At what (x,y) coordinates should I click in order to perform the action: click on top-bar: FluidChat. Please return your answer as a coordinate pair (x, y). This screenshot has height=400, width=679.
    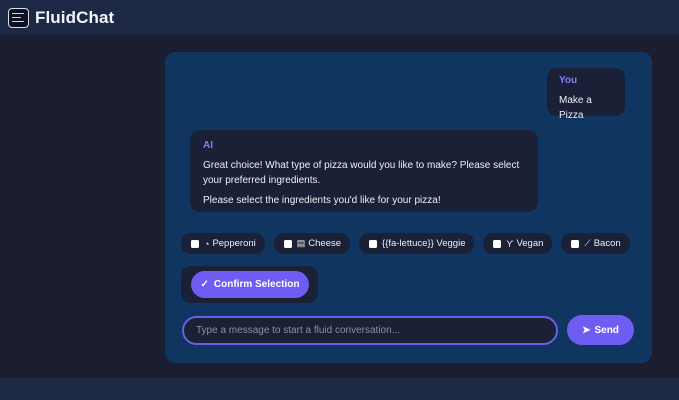
    Looking at the image, I should click on (339, 17).